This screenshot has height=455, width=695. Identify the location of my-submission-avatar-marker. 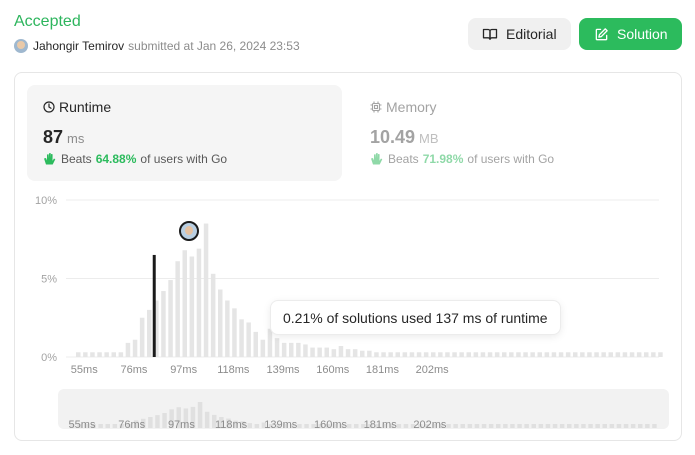
(189, 231).